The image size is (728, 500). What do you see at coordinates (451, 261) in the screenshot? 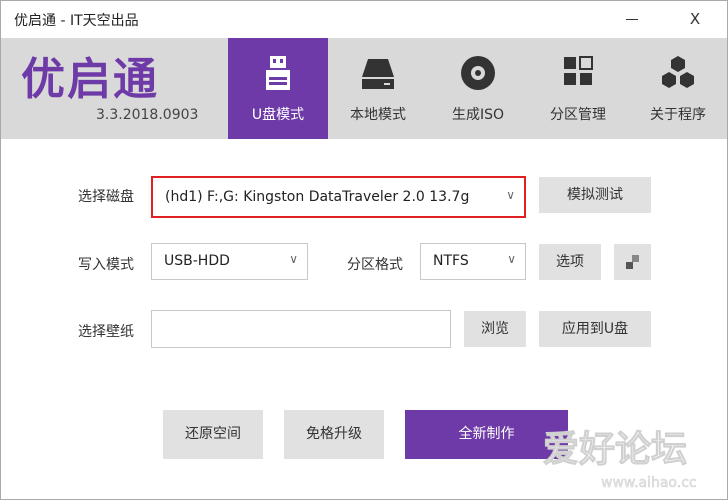
I see `partition-format-value: NTFS` at bounding box center [451, 261].